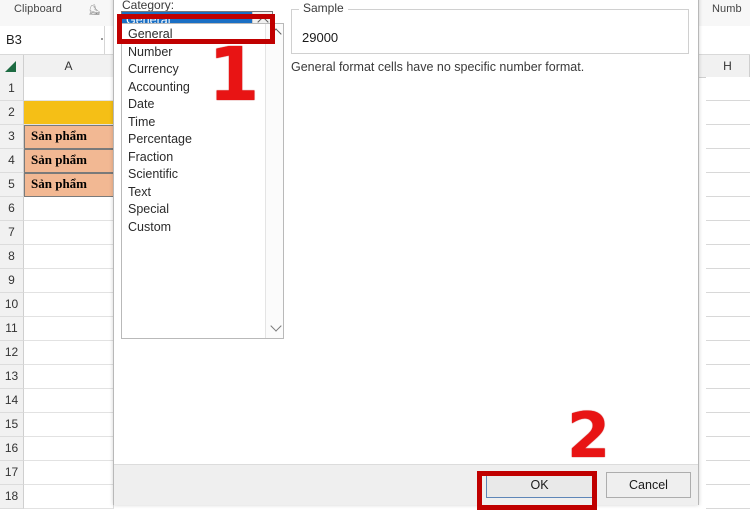 Image resolution: width=750 pixels, height=510 pixels. What do you see at coordinates (12, 329) in the screenshot?
I see `row-header-11: 11` at bounding box center [12, 329].